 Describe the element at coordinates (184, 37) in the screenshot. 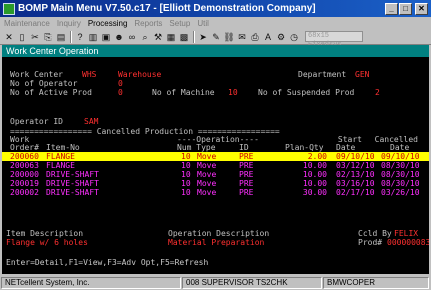

I see `calendar-icon: ▩` at that location.